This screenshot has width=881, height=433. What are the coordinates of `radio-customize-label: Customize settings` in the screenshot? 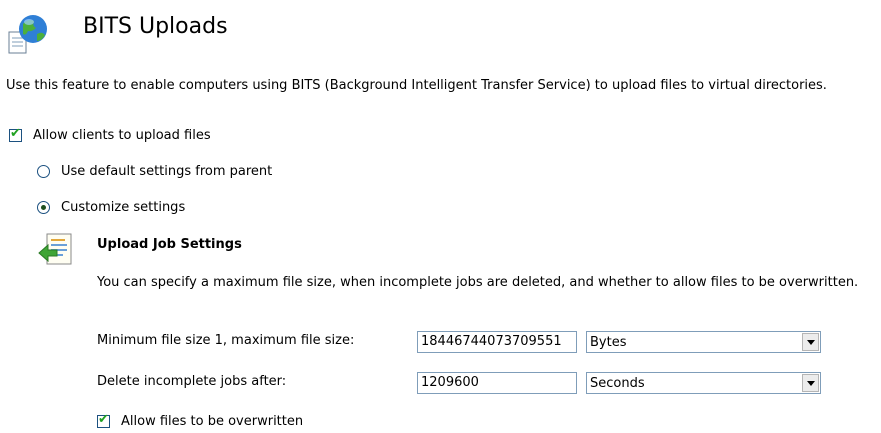 It's located at (123, 207).